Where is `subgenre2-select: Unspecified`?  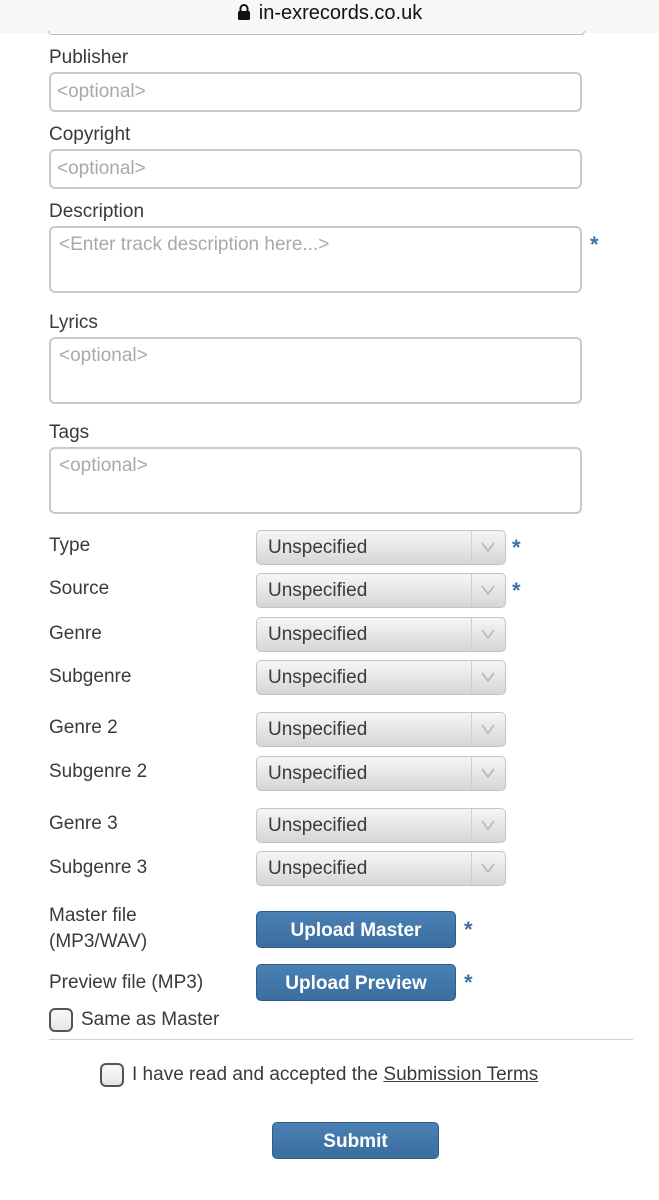
subgenre2-select: Unspecified is located at coordinates (381, 773).